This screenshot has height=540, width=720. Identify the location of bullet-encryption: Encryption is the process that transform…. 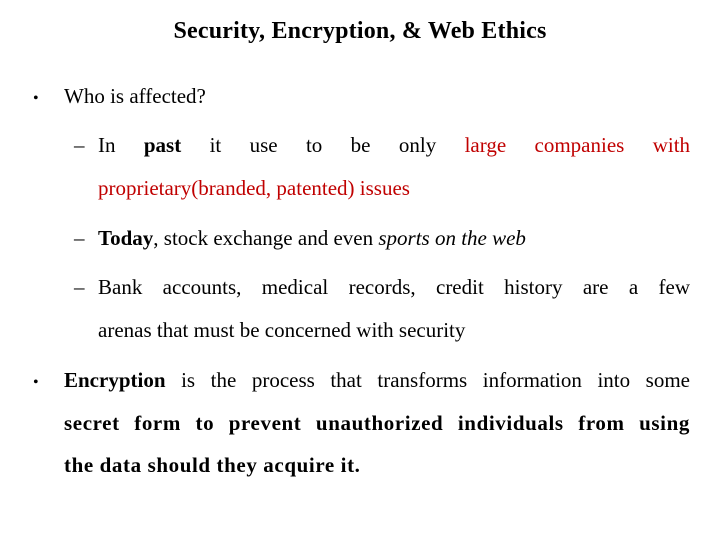
(377, 380).